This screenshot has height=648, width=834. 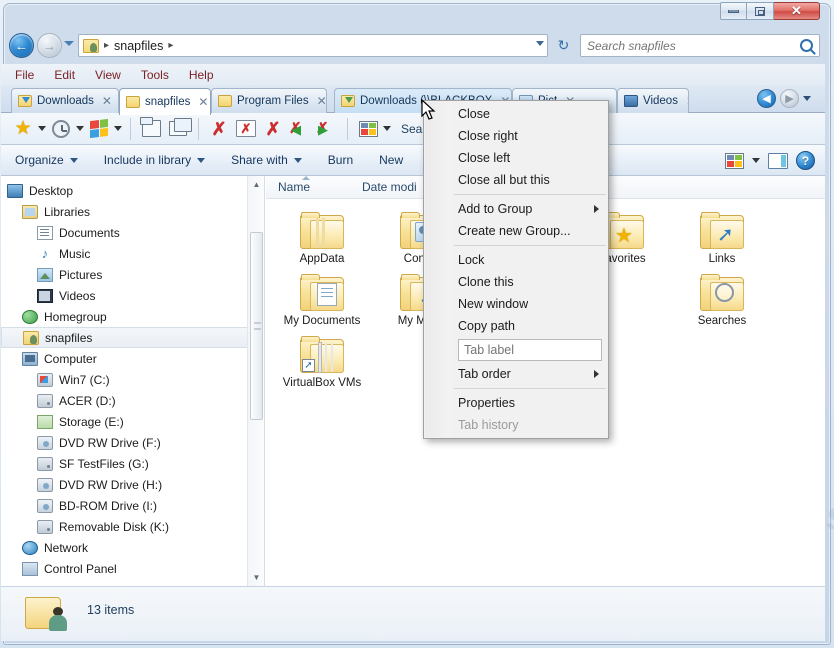 What do you see at coordinates (516, 158) in the screenshot?
I see `menu-item-close-left: Close left` at bounding box center [516, 158].